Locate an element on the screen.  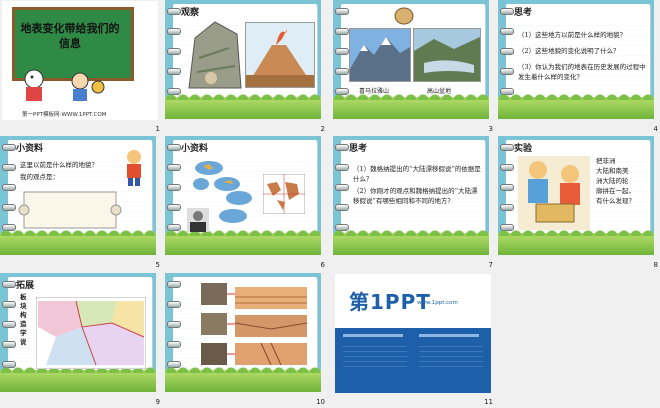
volcano-diagram-icon is located at coordinates (280, 55).